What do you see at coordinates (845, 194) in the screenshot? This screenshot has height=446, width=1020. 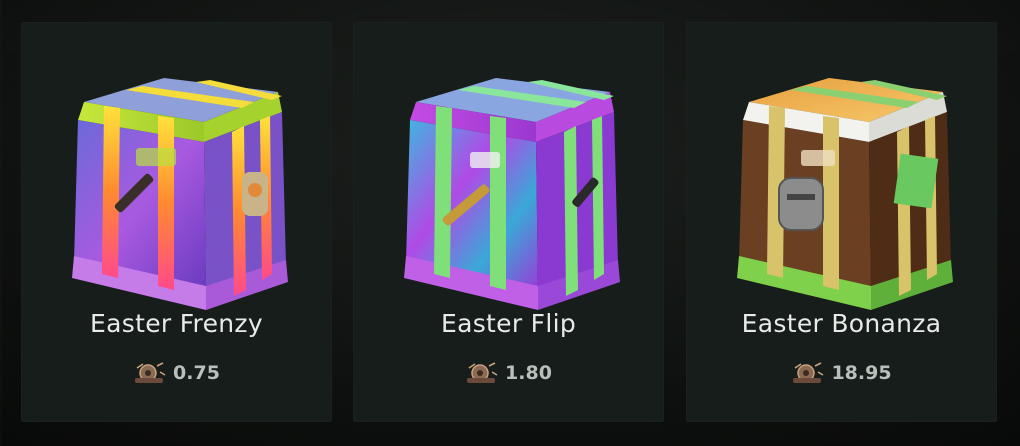 I see `easter-bonanza-crate-image` at bounding box center [845, 194].